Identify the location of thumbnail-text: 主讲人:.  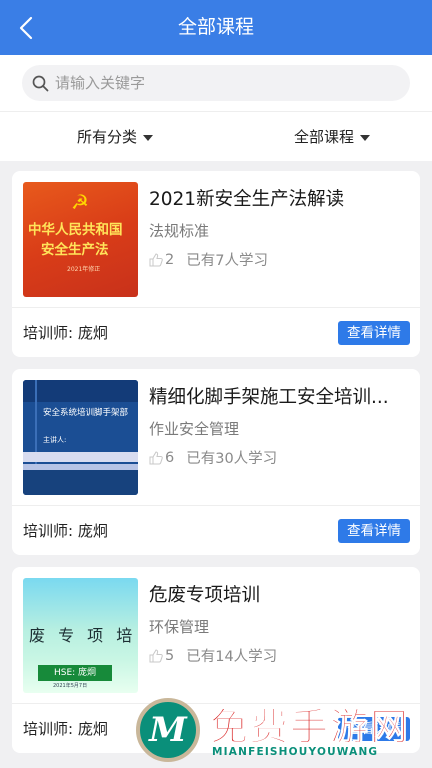
(55, 440).